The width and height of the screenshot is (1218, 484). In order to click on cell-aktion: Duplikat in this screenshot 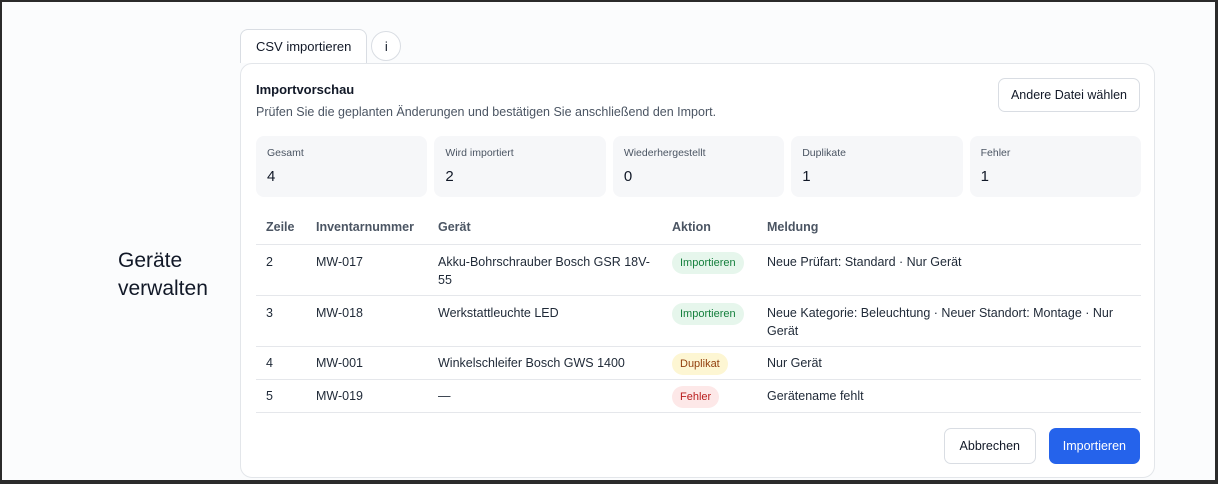, I will do `click(709, 364)`.